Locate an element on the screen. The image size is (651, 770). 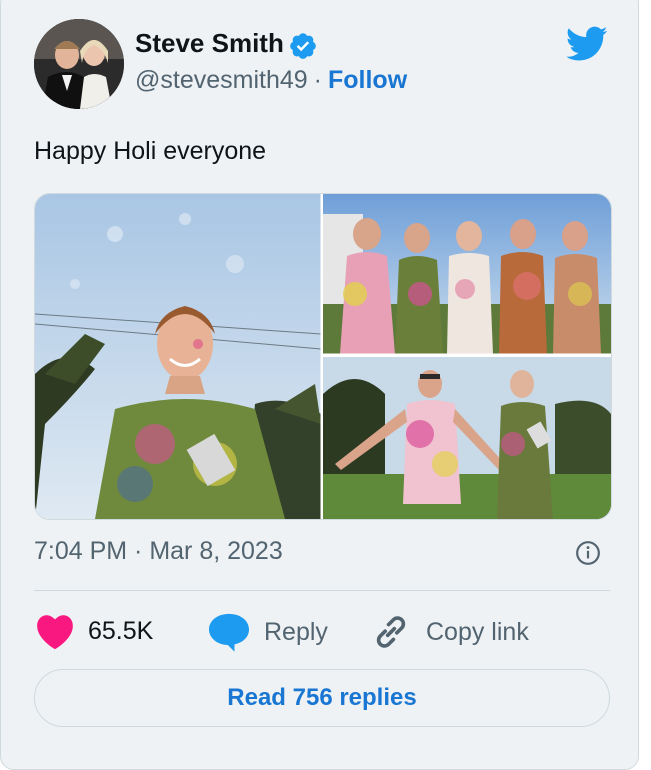
info-icon is located at coordinates (588, 553).